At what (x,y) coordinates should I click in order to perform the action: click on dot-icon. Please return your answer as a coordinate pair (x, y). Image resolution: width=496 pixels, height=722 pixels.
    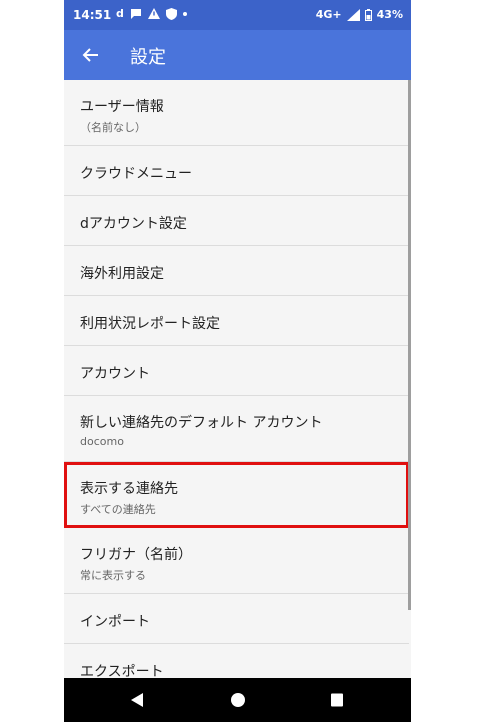
    Looking at the image, I should click on (184, 13).